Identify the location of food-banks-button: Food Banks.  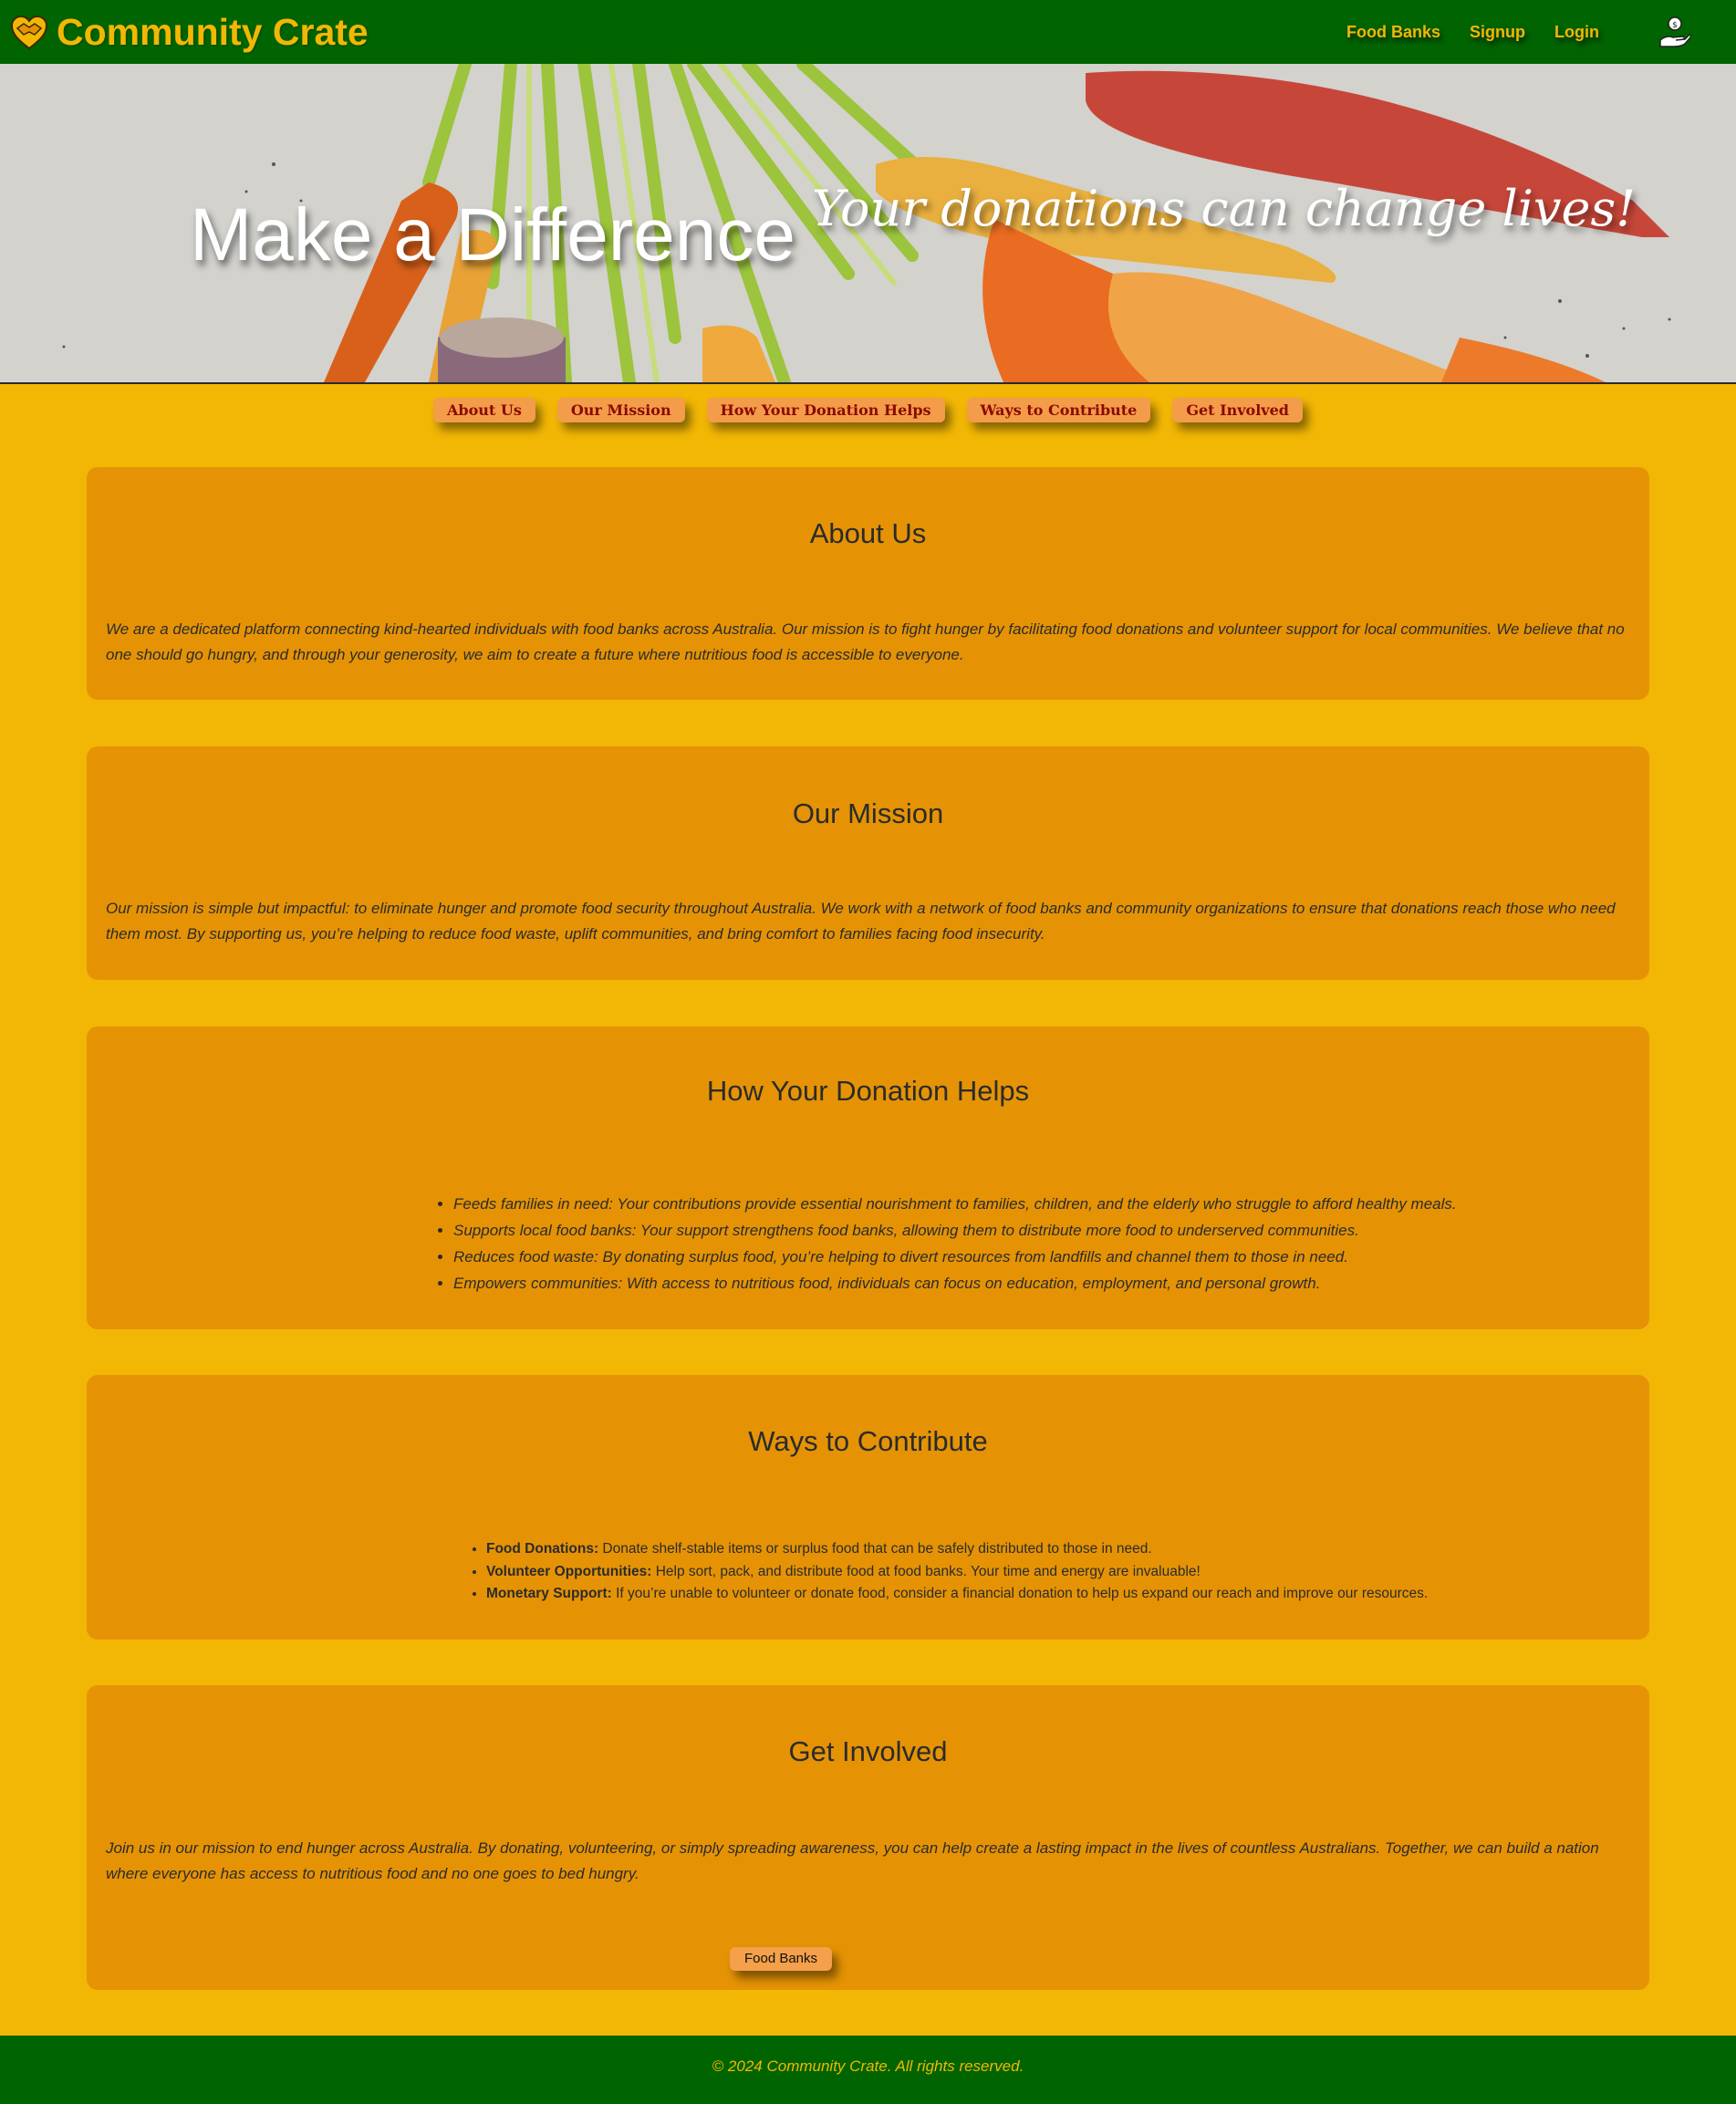
(781, 1959).